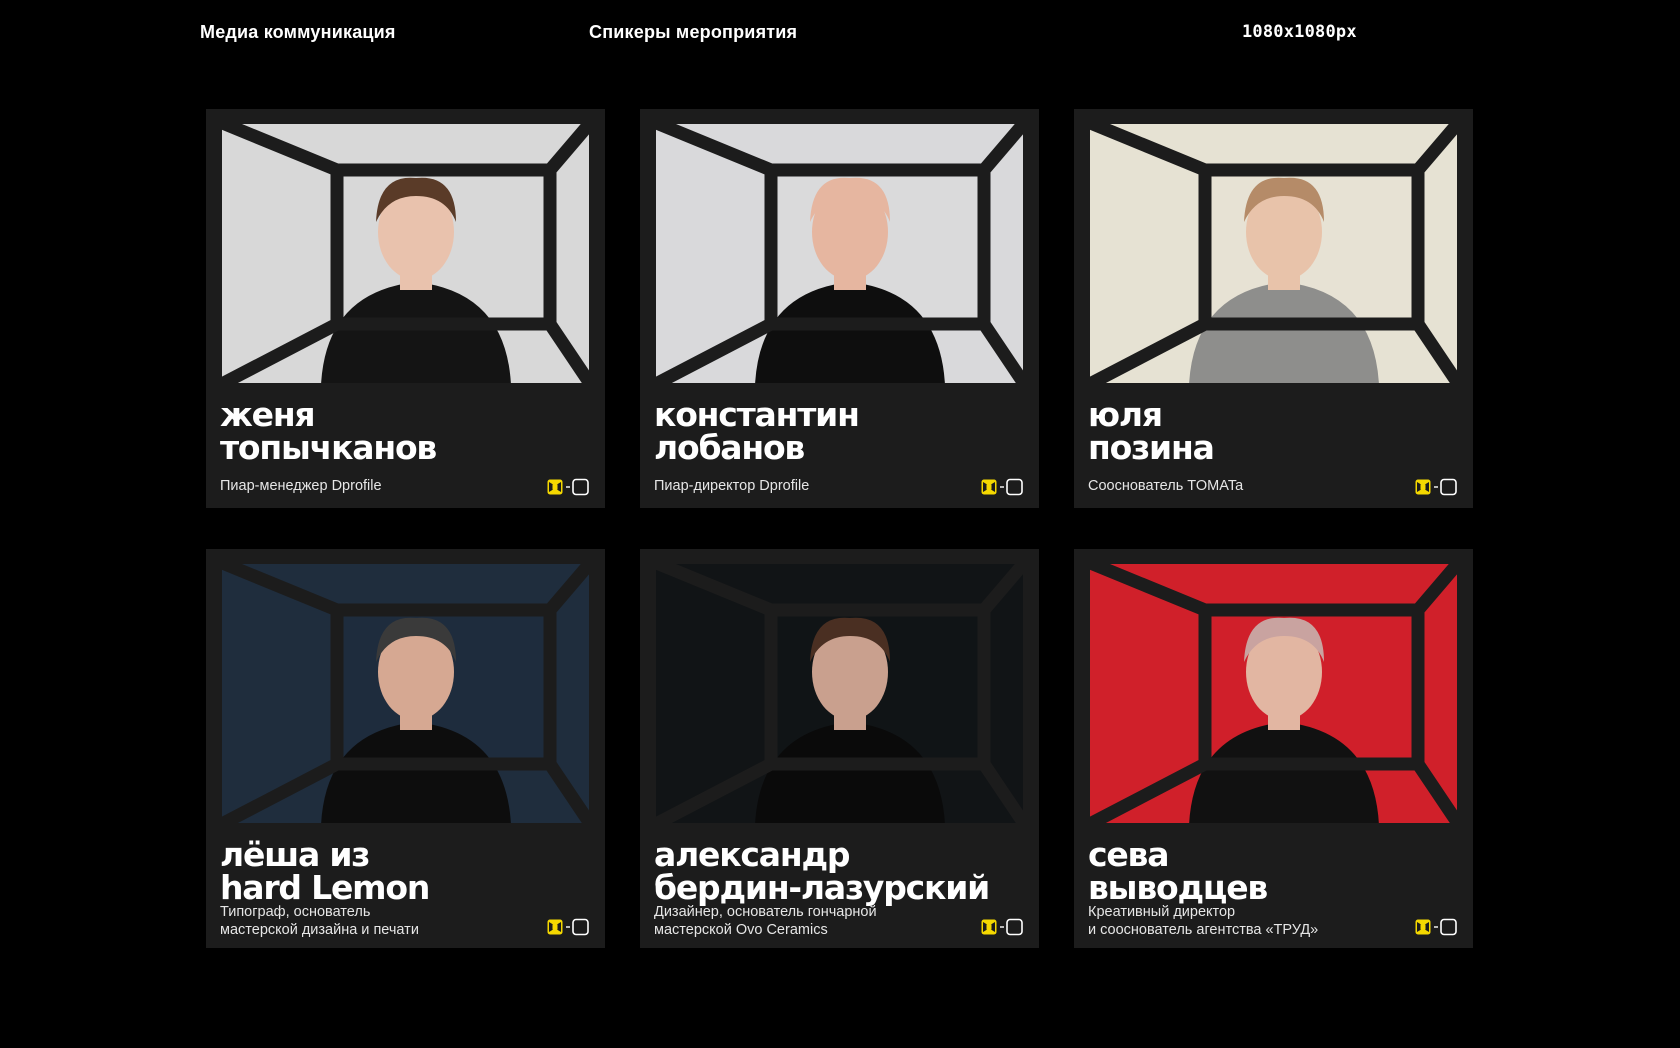 This screenshot has width=1680, height=1048. I want to click on speaker-name-line2: hard Lemon, so click(325, 887).